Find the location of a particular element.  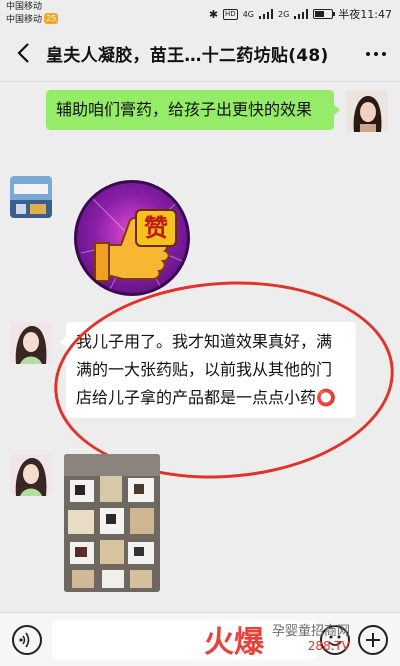

sticker-label: 赞 is located at coordinates (156, 228).